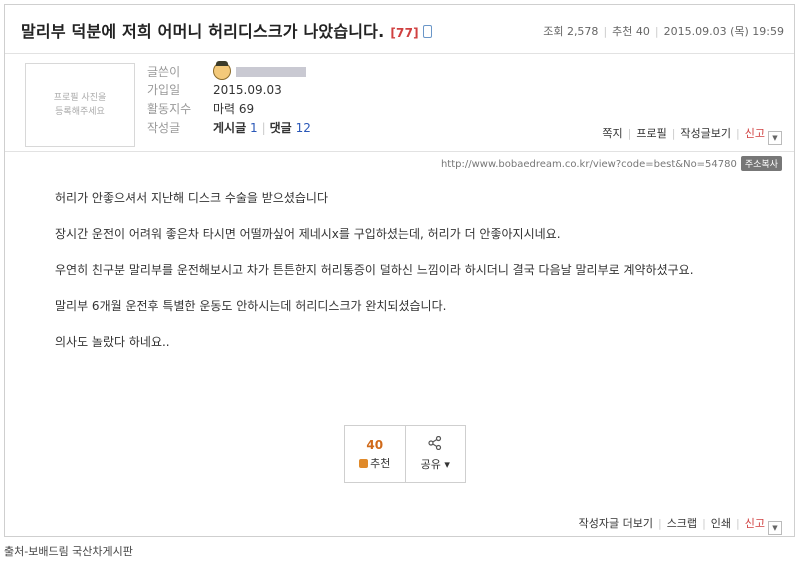  I want to click on recommend-count-value: 40, so click(375, 444).